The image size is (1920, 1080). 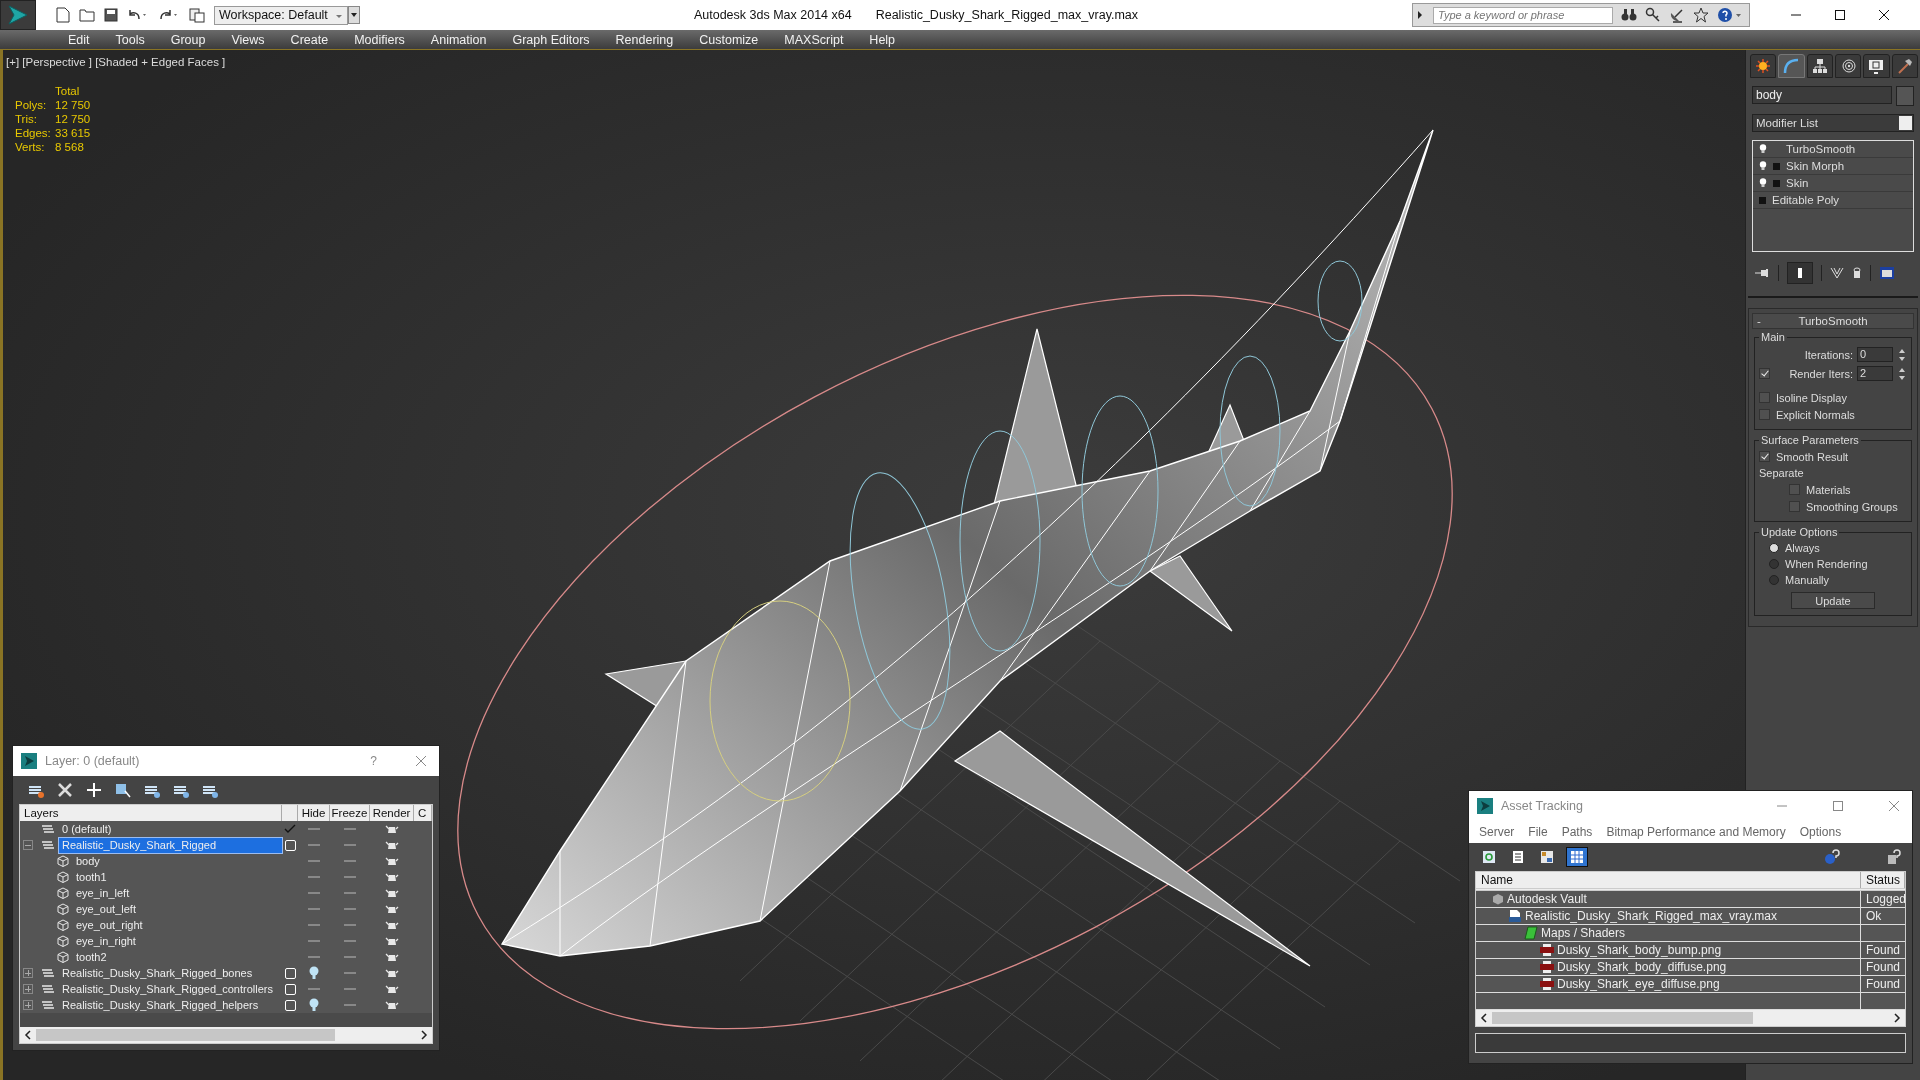 What do you see at coordinates (103, 893) in the screenshot?
I see `layer-name: eye_in_left` at bounding box center [103, 893].